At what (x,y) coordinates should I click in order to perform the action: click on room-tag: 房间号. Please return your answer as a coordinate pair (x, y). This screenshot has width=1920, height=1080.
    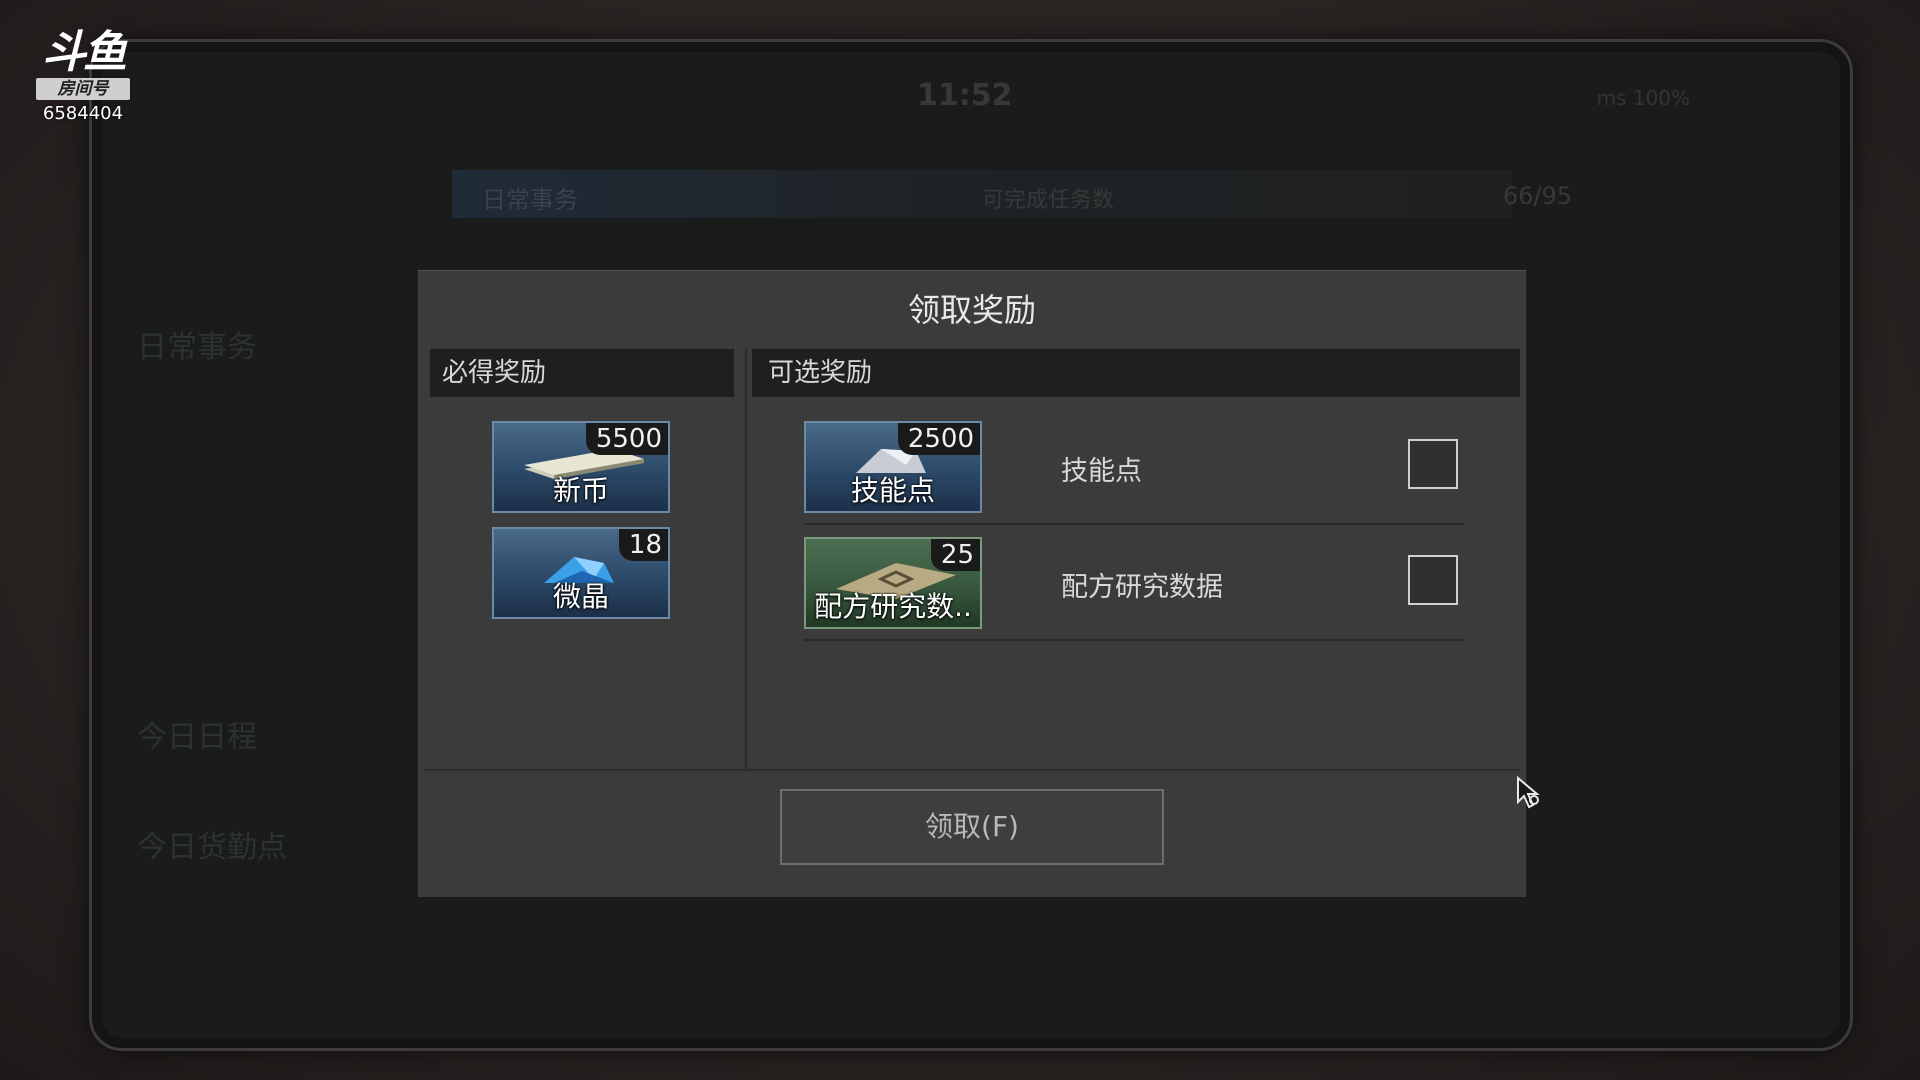
    Looking at the image, I should click on (83, 89).